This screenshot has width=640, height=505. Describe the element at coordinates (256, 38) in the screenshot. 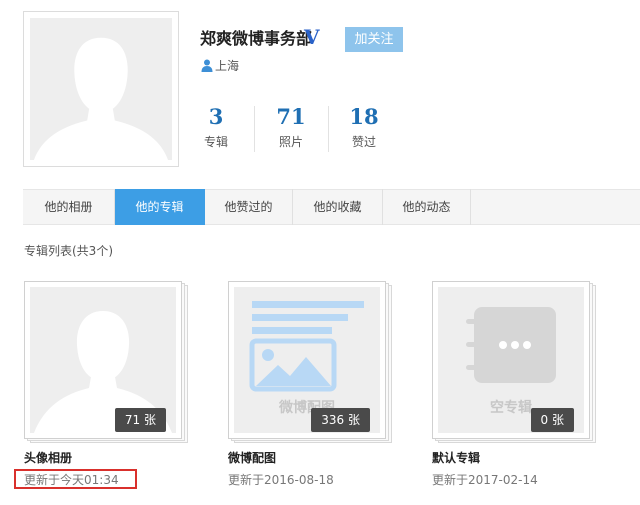

I see `user-name: 郑爽微博事务部` at that location.